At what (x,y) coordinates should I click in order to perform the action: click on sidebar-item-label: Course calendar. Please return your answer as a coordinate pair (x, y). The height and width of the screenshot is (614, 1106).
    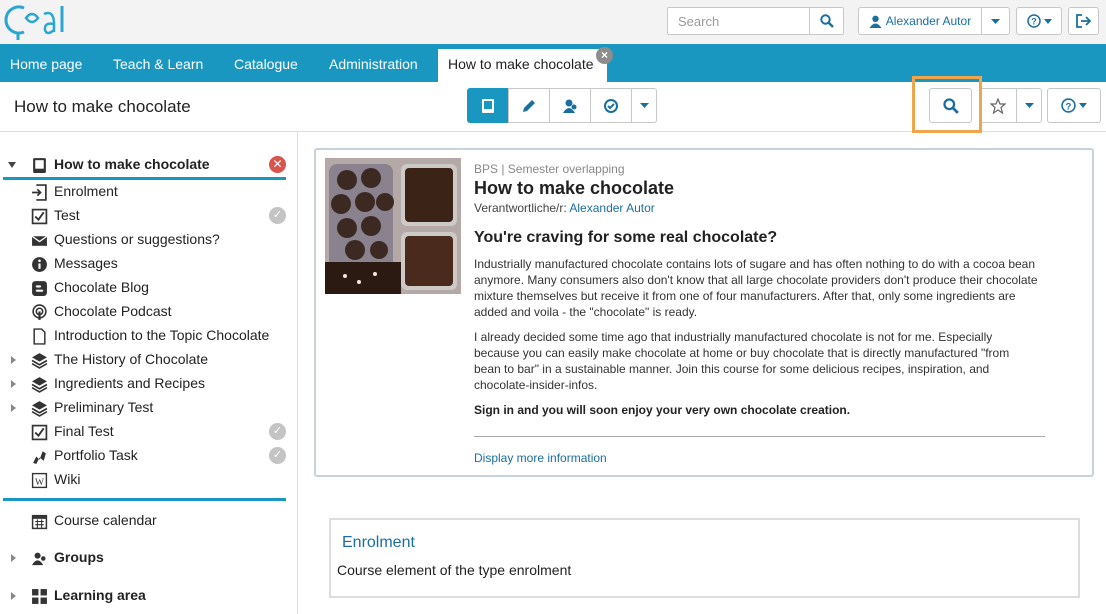
    Looking at the image, I should click on (105, 520).